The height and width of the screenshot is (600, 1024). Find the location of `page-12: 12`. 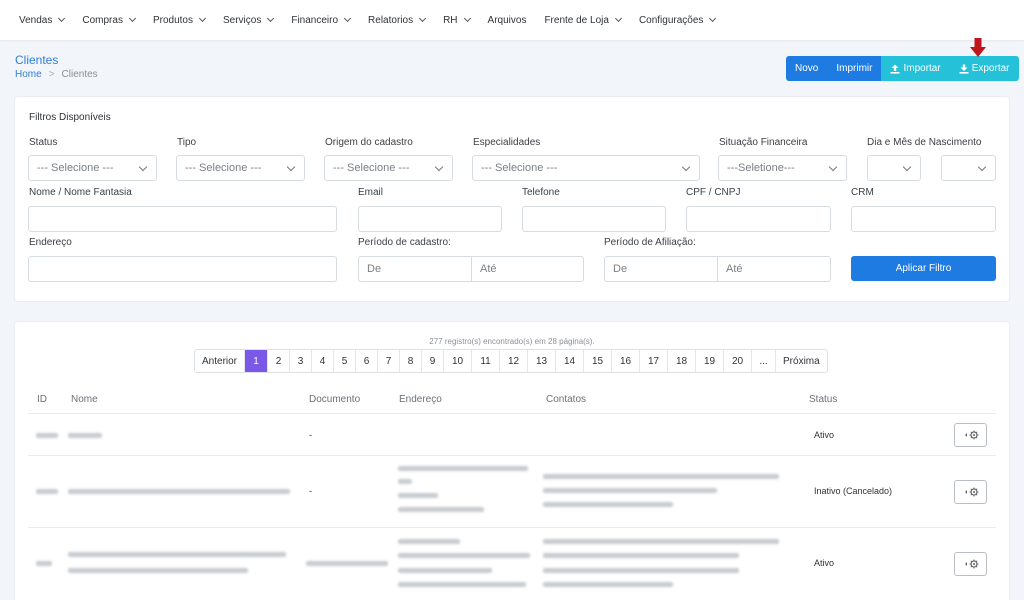

page-12: 12 is located at coordinates (514, 361).